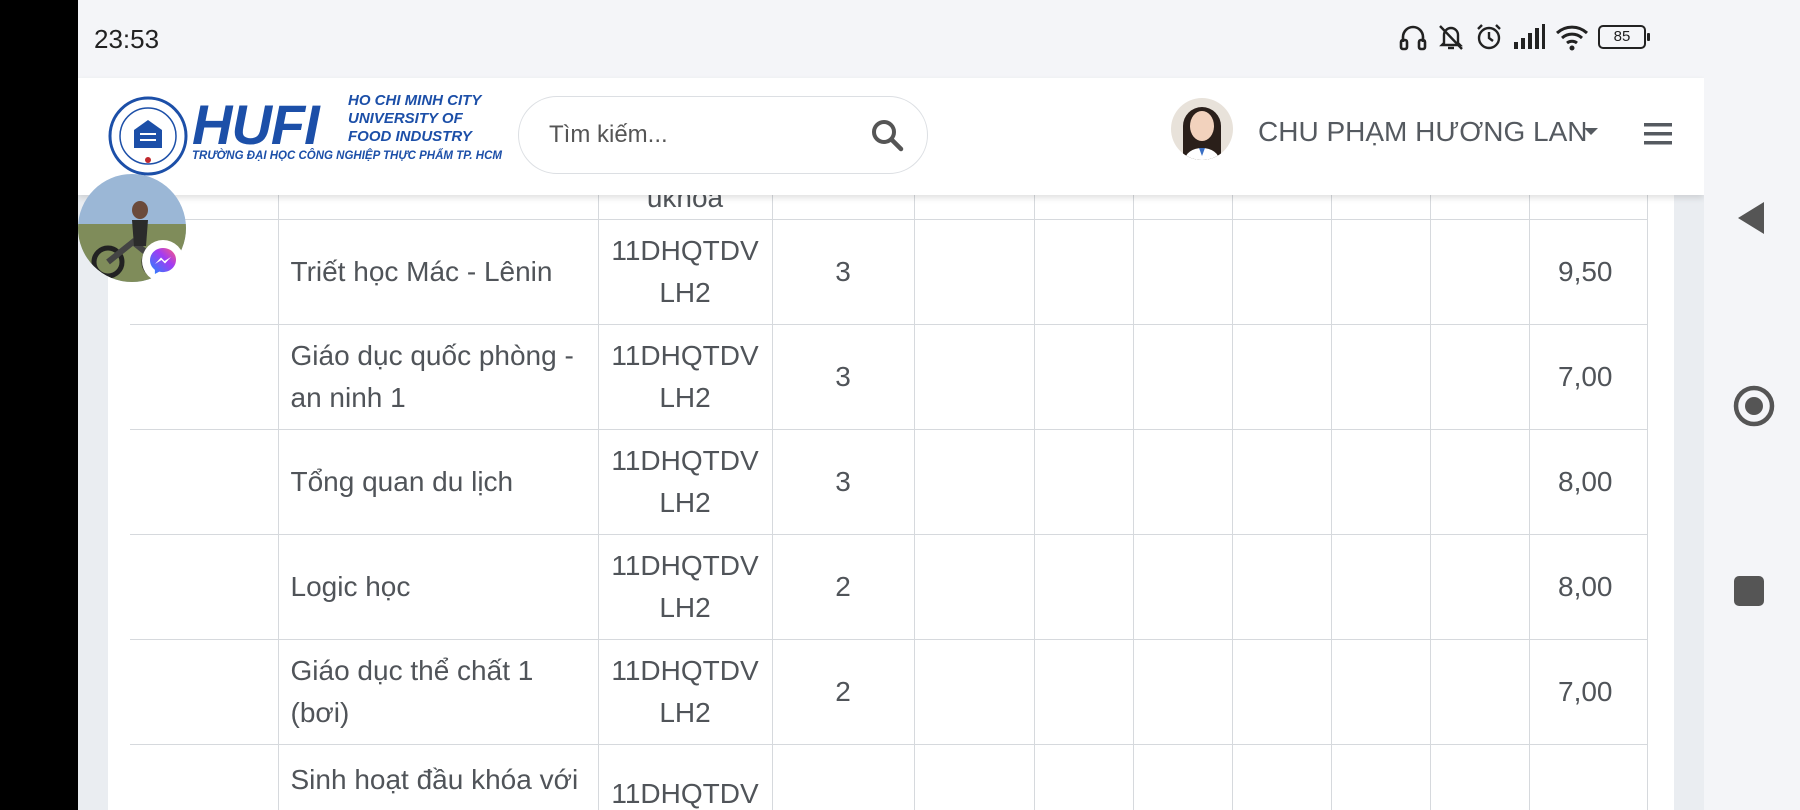 This screenshot has width=1800, height=810. Describe the element at coordinates (438, 777) in the screenshot. I see `subject-cell: Sinh hoạt đầu khóa với` at that location.